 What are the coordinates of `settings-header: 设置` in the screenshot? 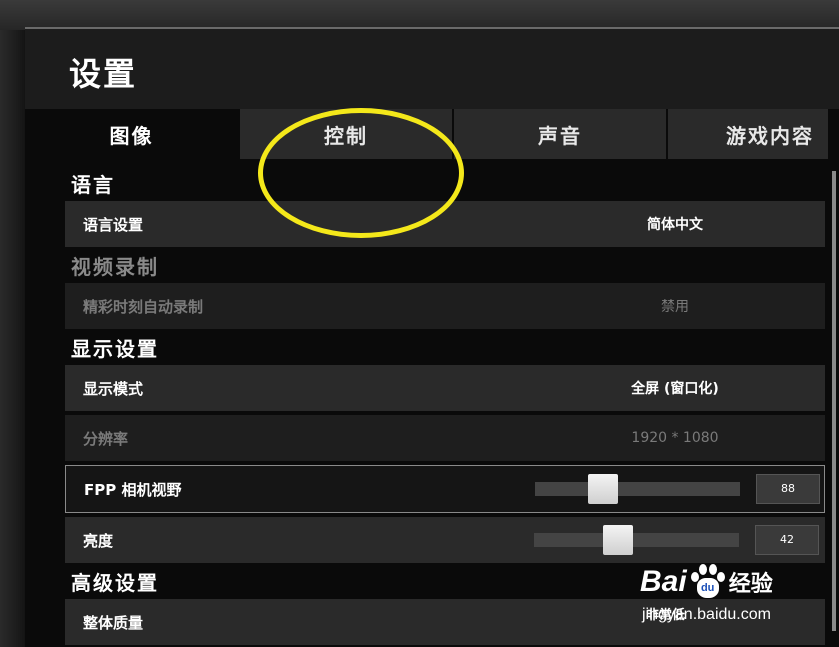 It's located at (432, 69).